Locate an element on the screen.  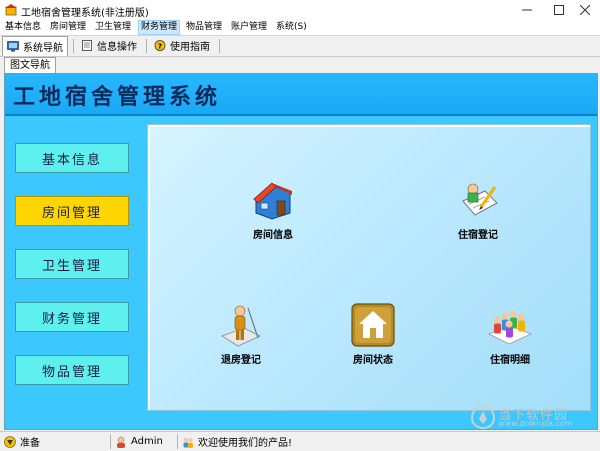
nav-finance-management-button: 财务管理 is located at coordinates (72, 317).